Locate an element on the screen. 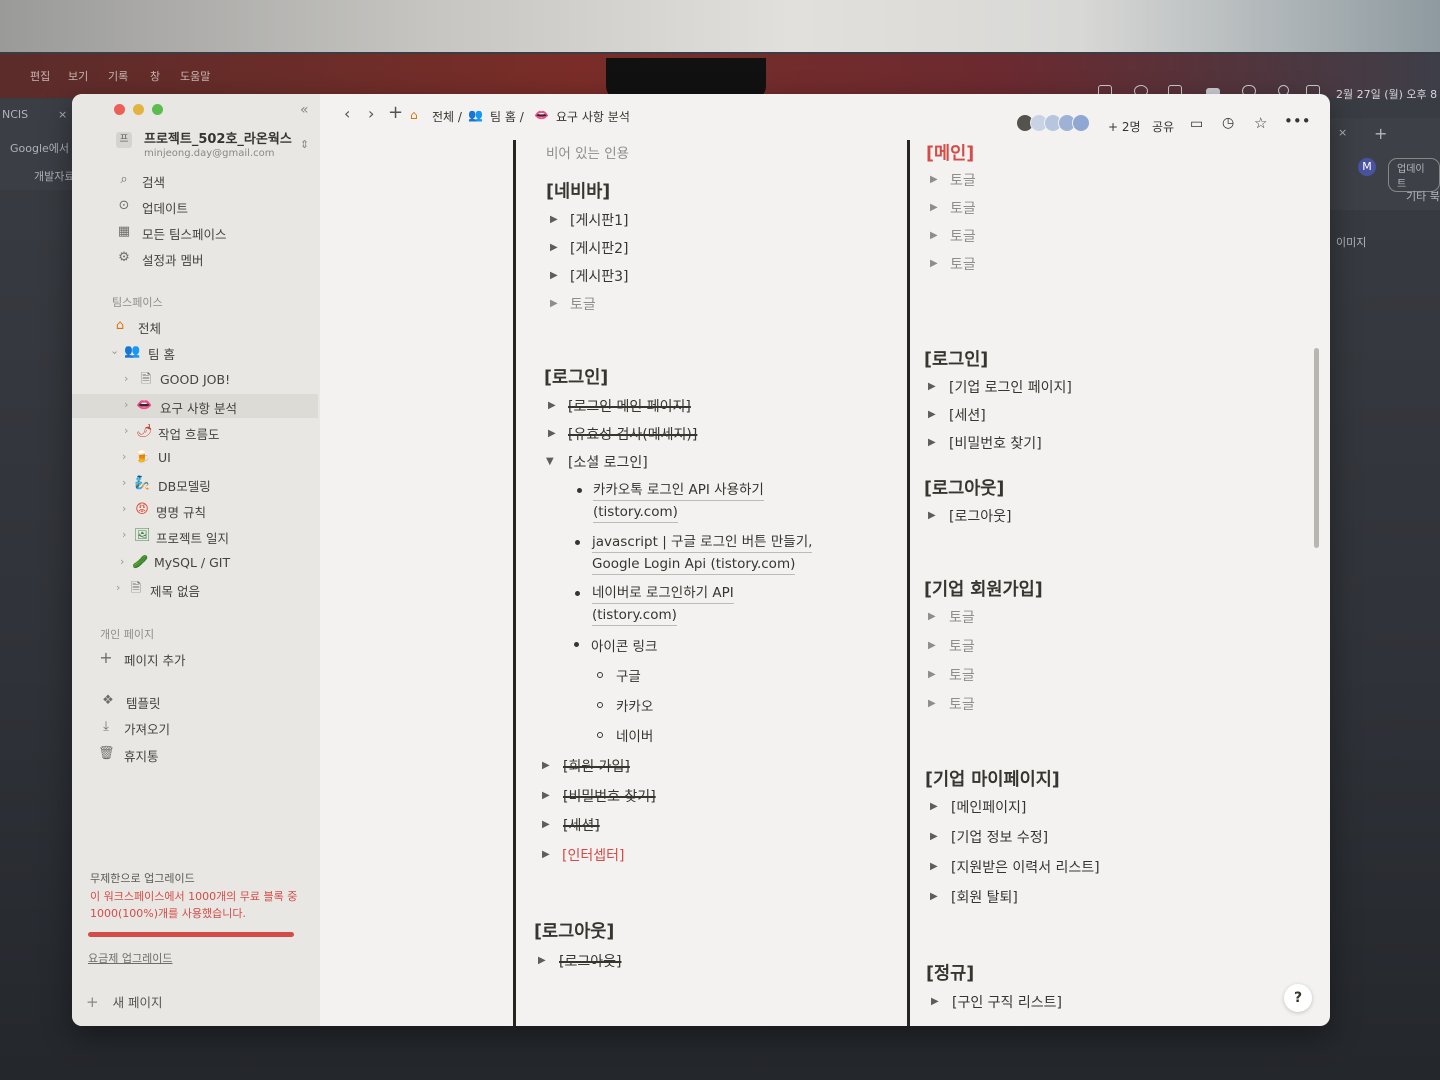 The image size is (1440, 1080). breadcrumb-all: 전체 / is located at coordinates (447, 116).